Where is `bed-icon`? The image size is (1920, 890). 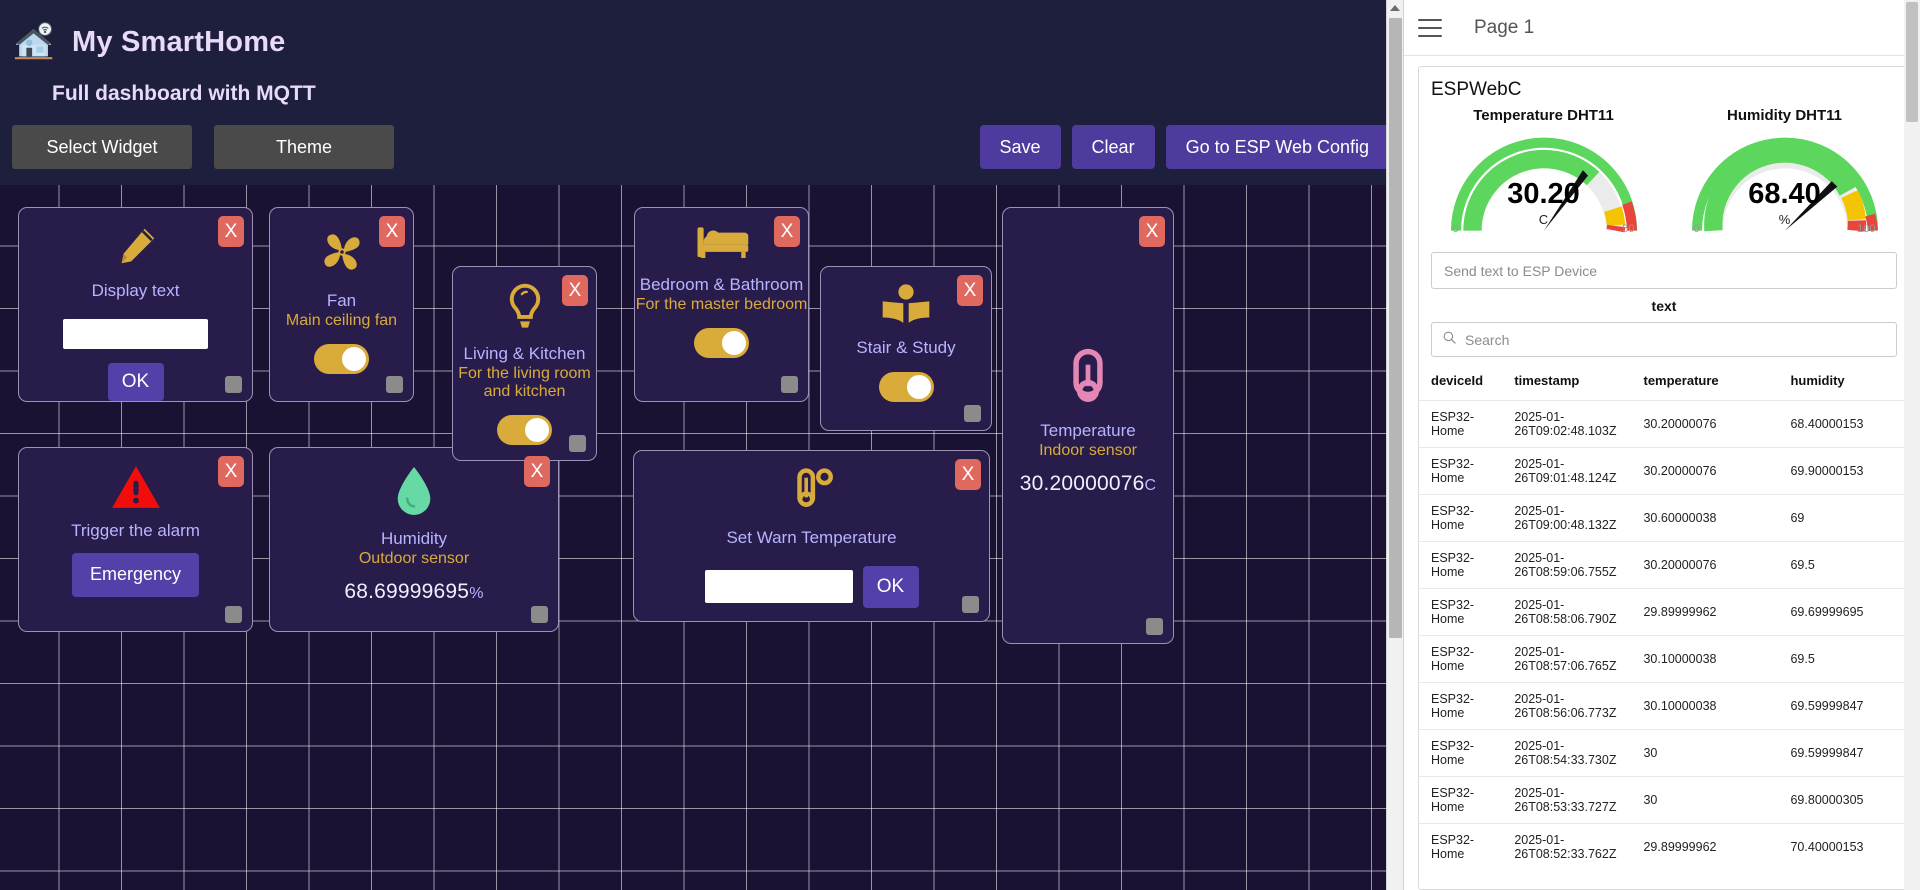 bed-icon is located at coordinates (722, 246).